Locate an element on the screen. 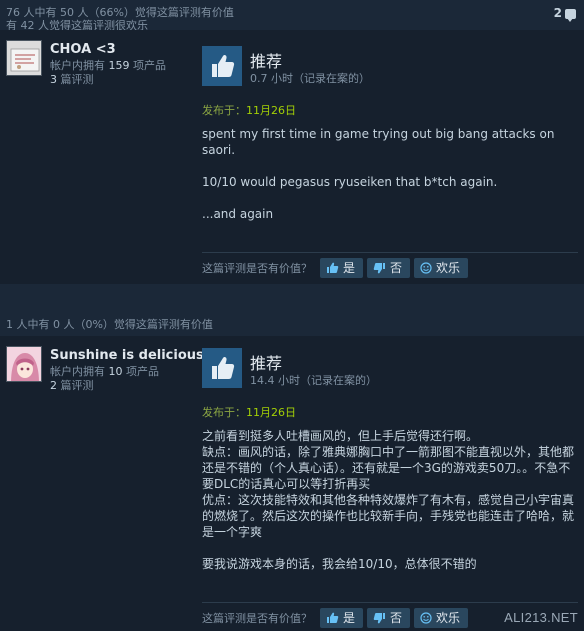  helpful-count-text: 76 人中有 50 人（66%）觉得这篇评测有价值 is located at coordinates (120, 12).